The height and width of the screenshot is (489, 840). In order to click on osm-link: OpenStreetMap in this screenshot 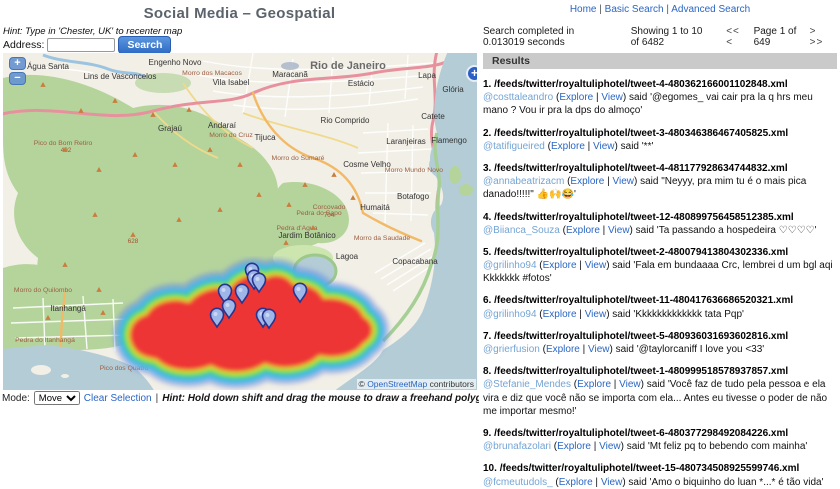, I will do `click(397, 384)`.